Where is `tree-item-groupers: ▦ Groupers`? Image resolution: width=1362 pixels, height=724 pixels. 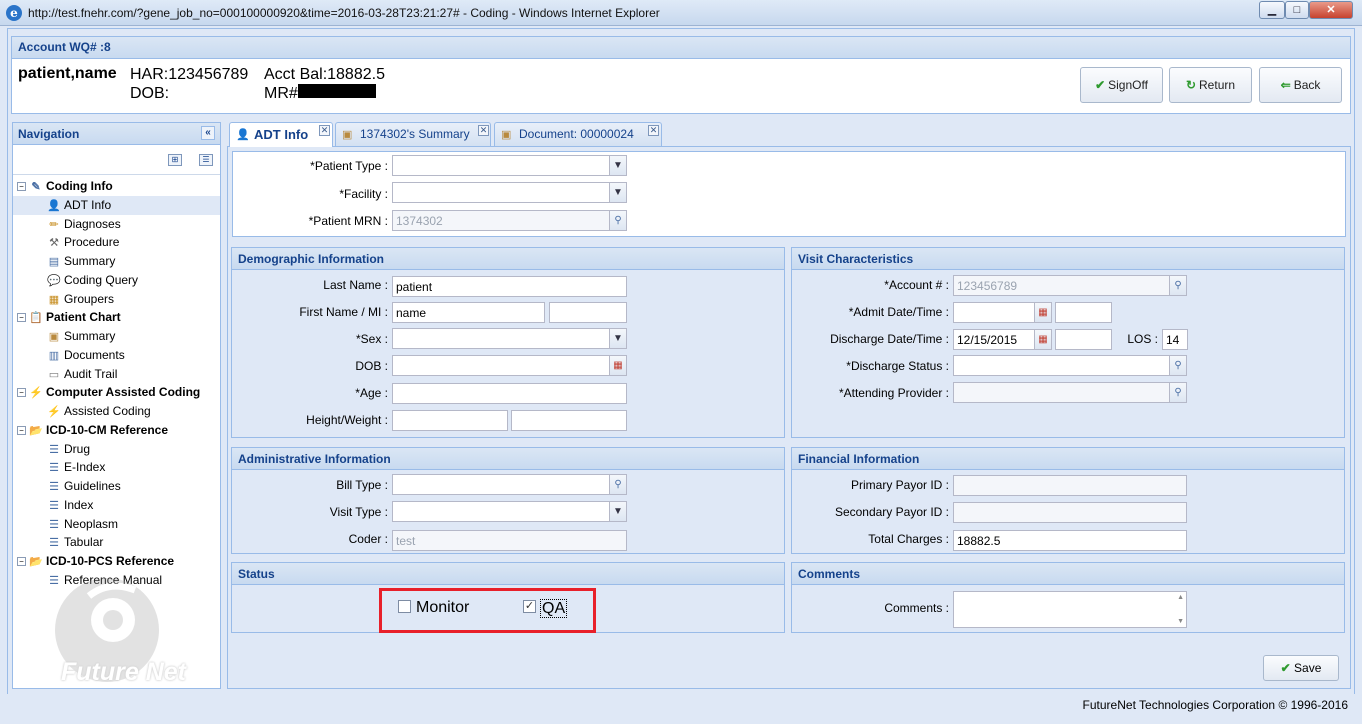 tree-item-groupers: ▦ Groupers is located at coordinates (116, 299).